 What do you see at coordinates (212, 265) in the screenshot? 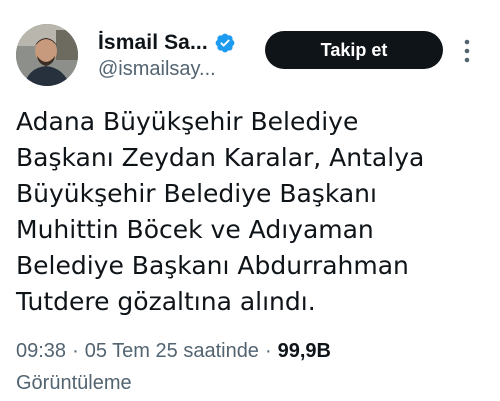
I see `tweet-text-line: Belediye Başkanı Abdurrahman` at bounding box center [212, 265].